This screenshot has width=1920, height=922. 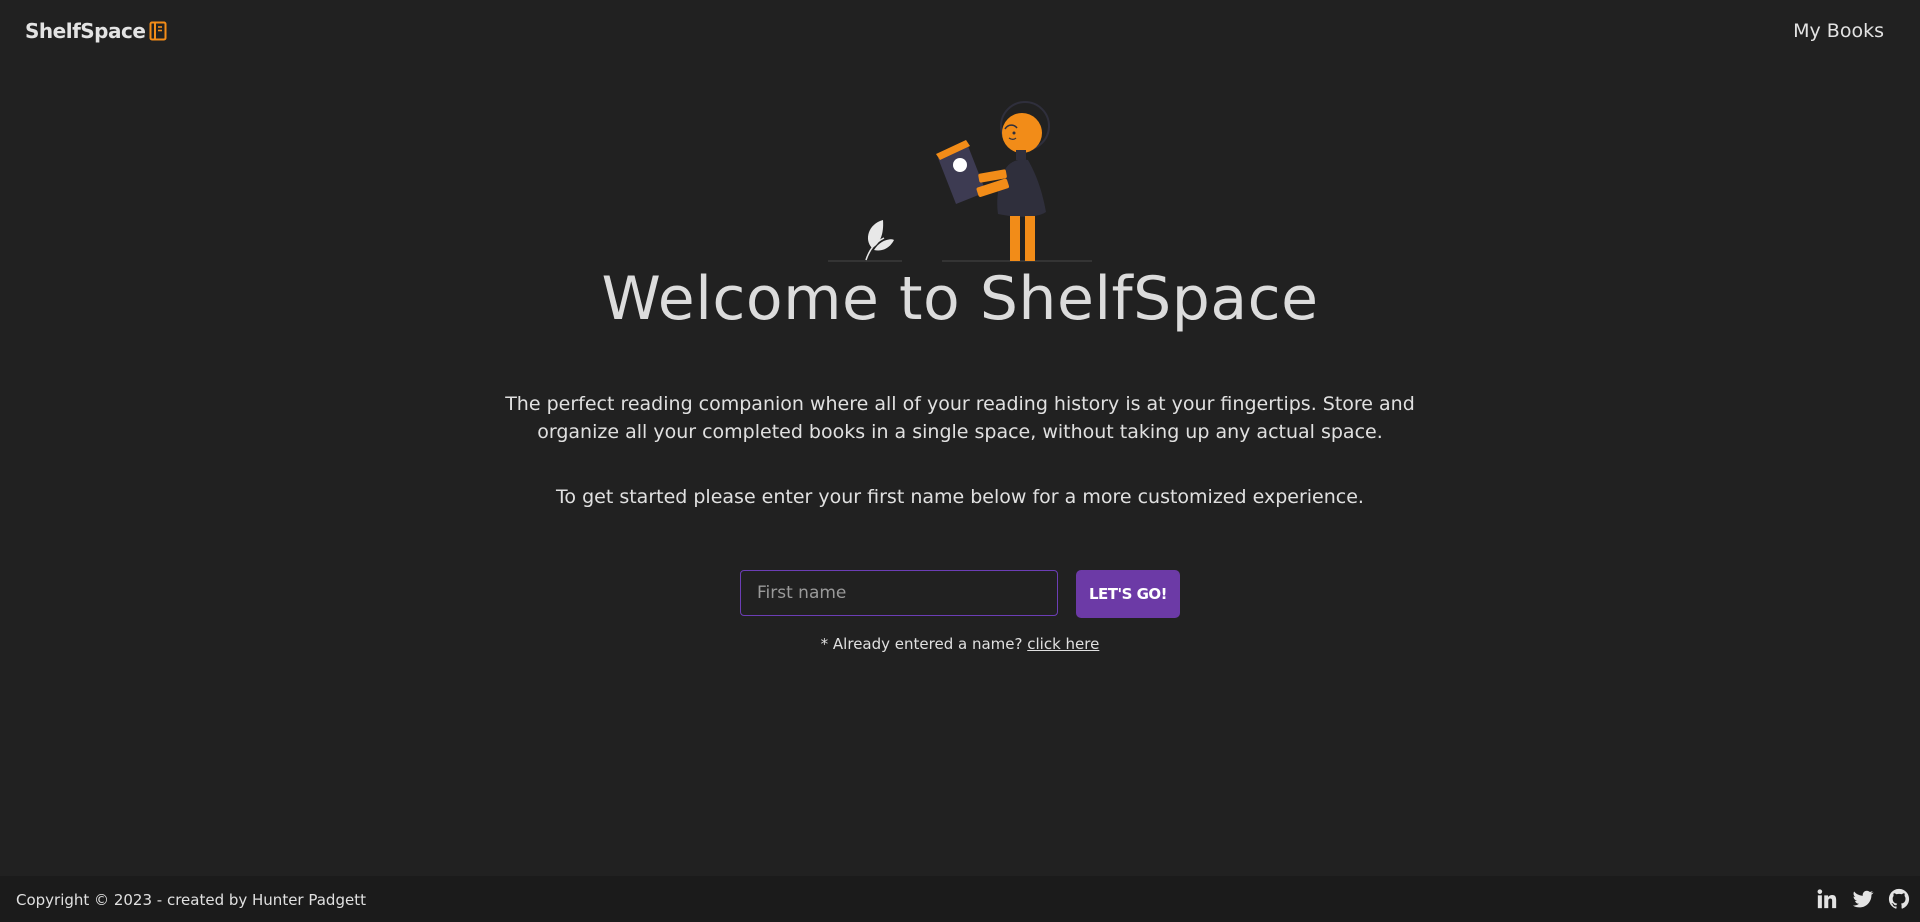 I want to click on lets-go-button: LET'S GO!, so click(x=1128, y=594).